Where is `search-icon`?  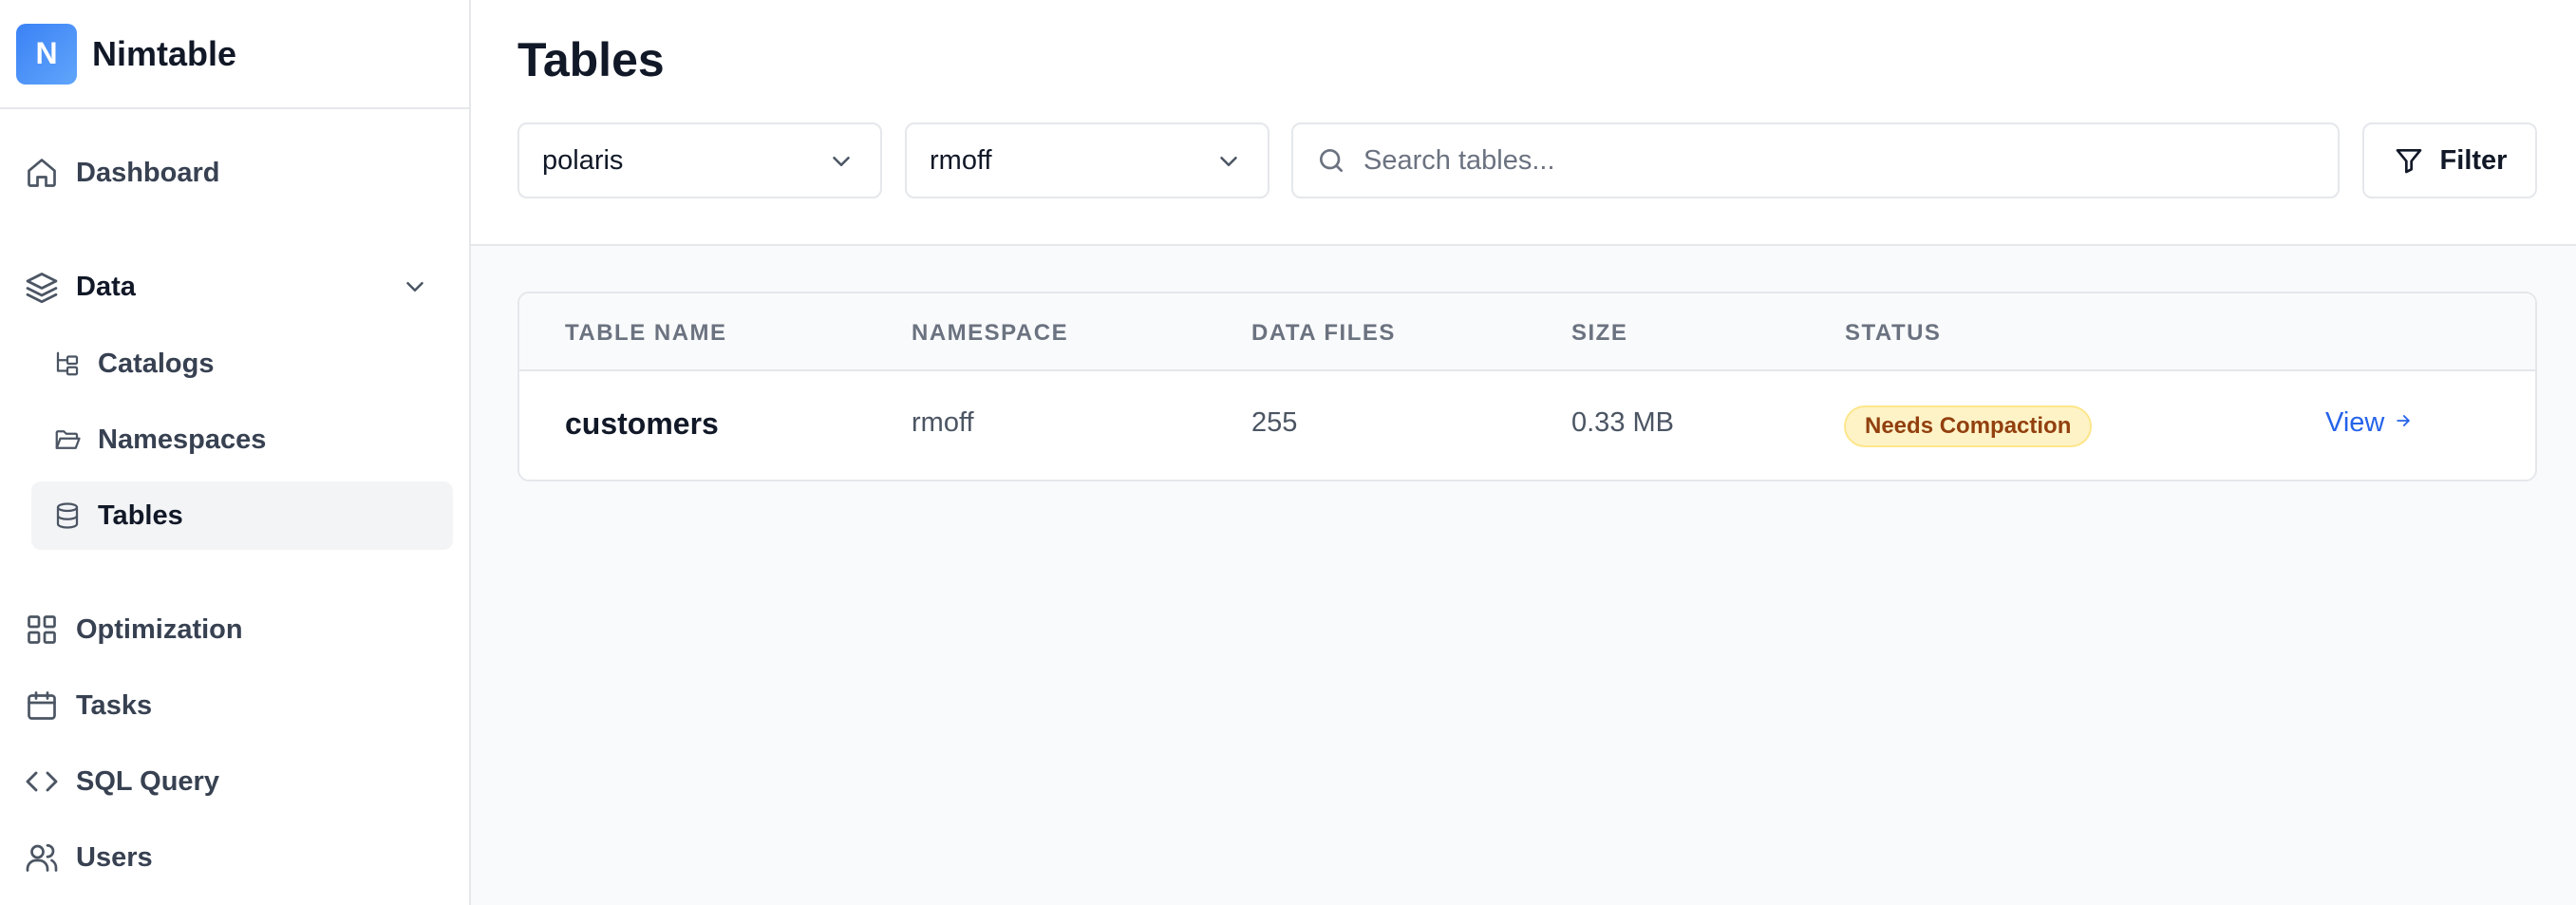
search-icon is located at coordinates (1331, 160).